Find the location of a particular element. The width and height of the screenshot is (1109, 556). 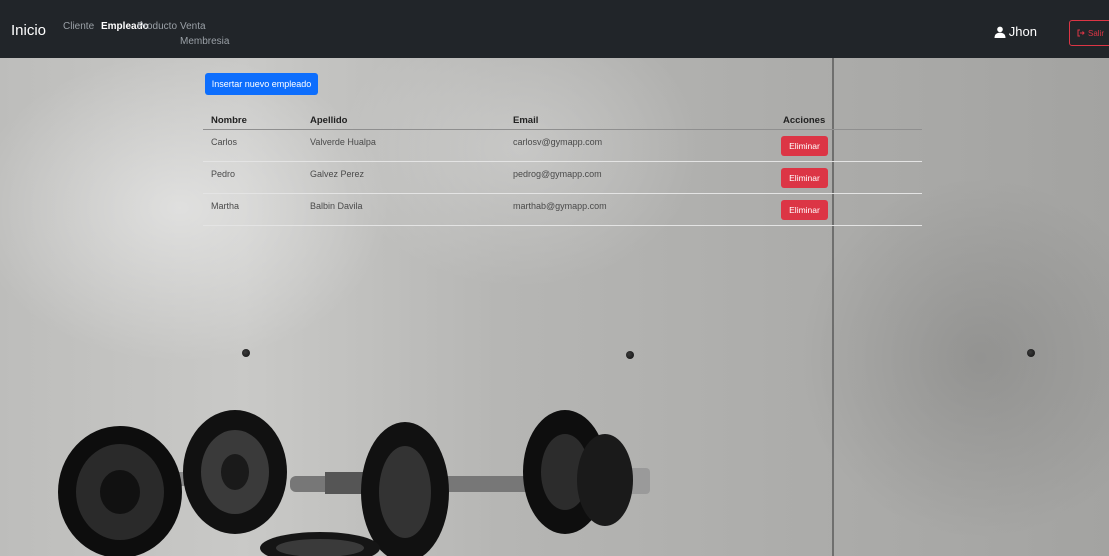

insert-employee-button: Insertar nuevo empleado is located at coordinates (261, 84).